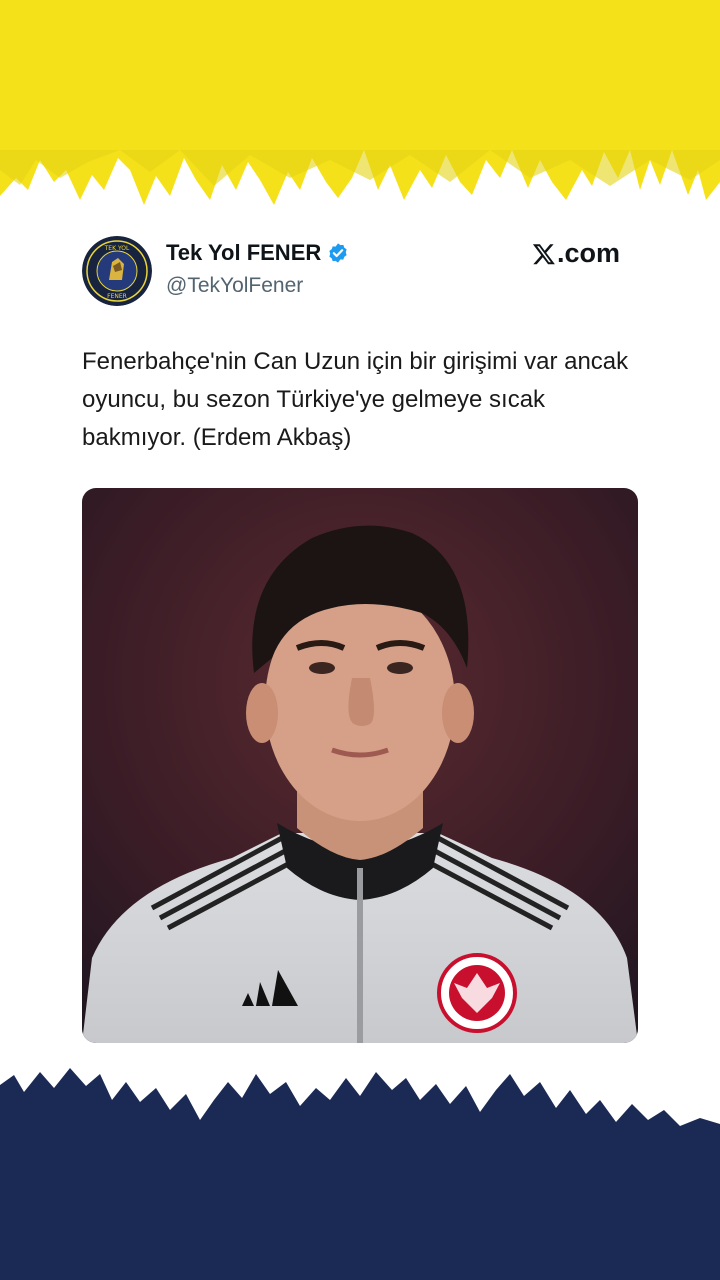 The height and width of the screenshot is (1280, 720). I want to click on handle: @TekYolFener, so click(234, 286).